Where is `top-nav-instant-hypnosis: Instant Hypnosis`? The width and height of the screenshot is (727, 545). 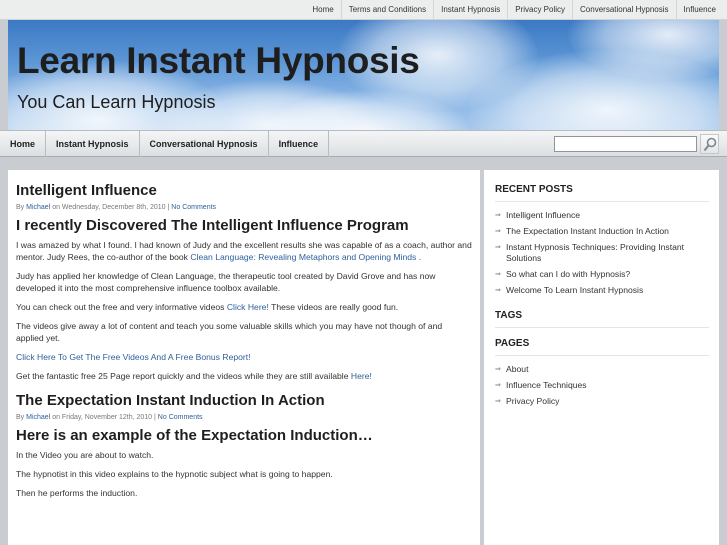 top-nav-instant-hypnosis: Instant Hypnosis is located at coordinates (470, 10).